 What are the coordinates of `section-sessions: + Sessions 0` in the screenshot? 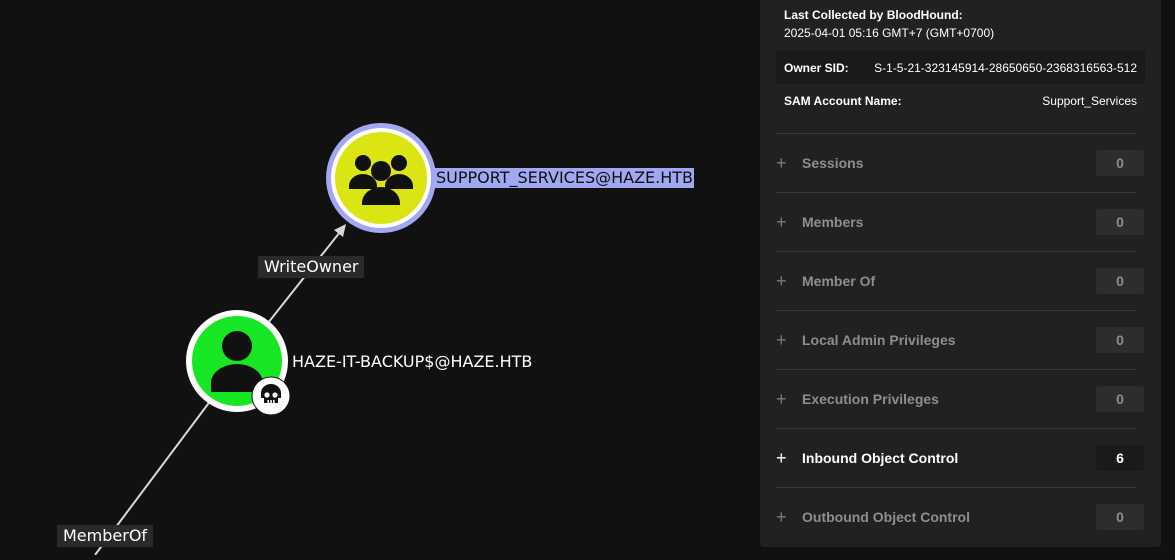 It's located at (960, 163).